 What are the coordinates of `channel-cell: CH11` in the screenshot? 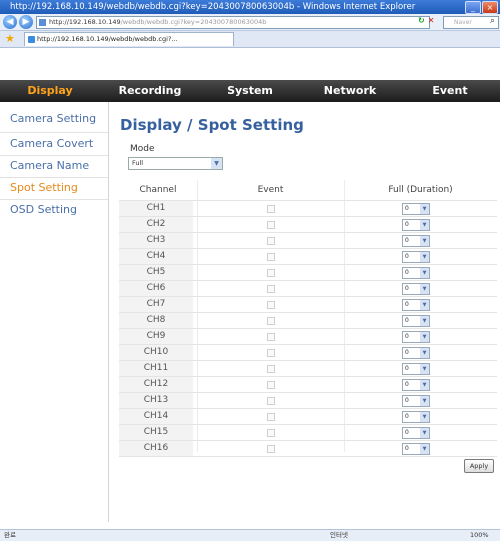 It's located at (156, 368).